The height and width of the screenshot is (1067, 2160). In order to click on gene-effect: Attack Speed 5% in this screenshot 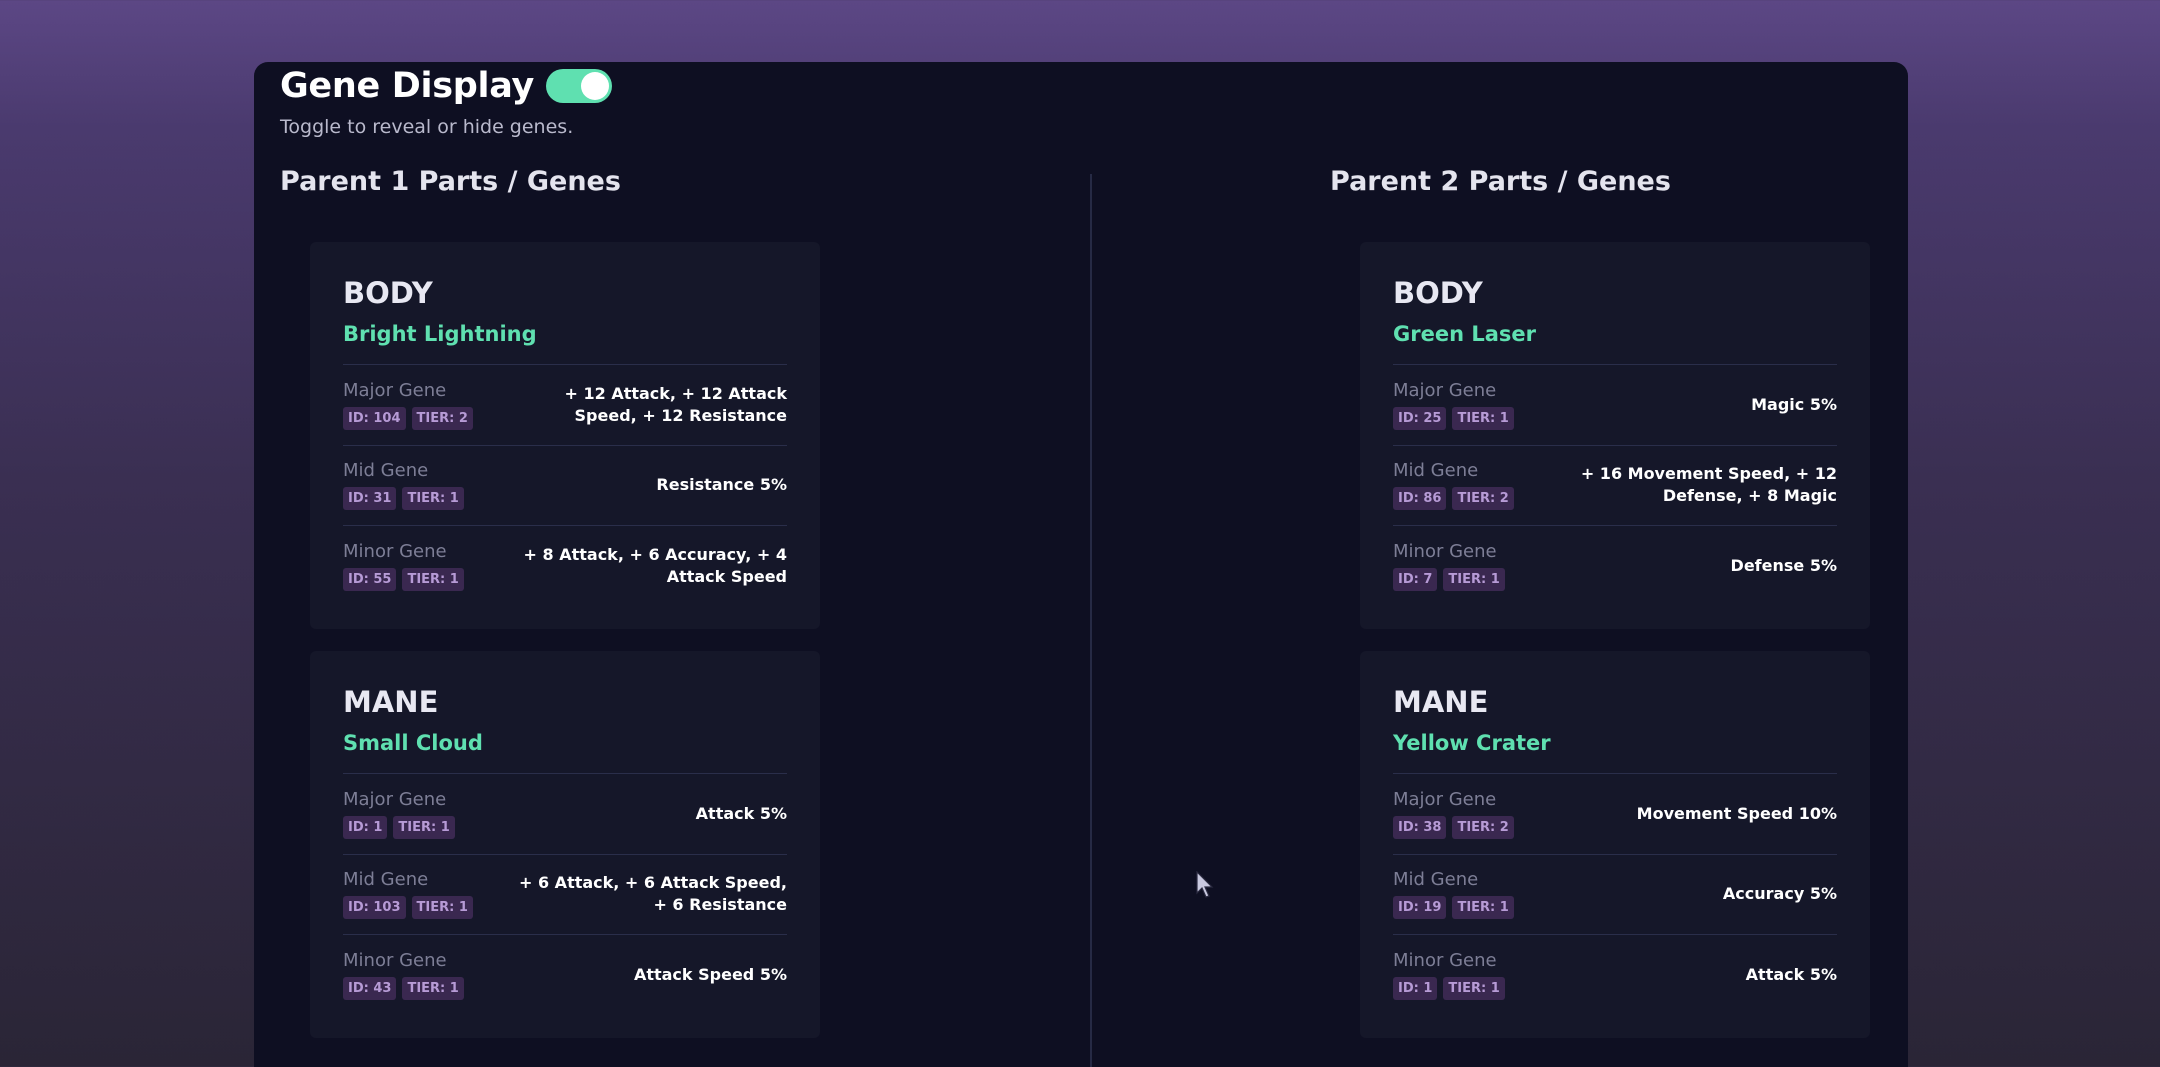, I will do `click(710, 975)`.